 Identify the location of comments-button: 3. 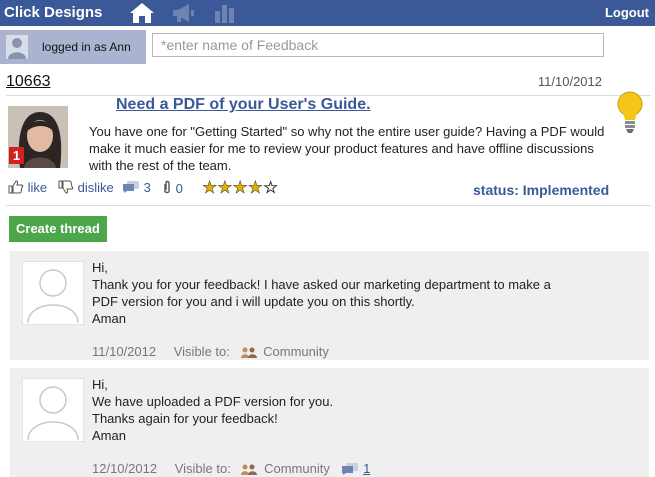
(136, 187).